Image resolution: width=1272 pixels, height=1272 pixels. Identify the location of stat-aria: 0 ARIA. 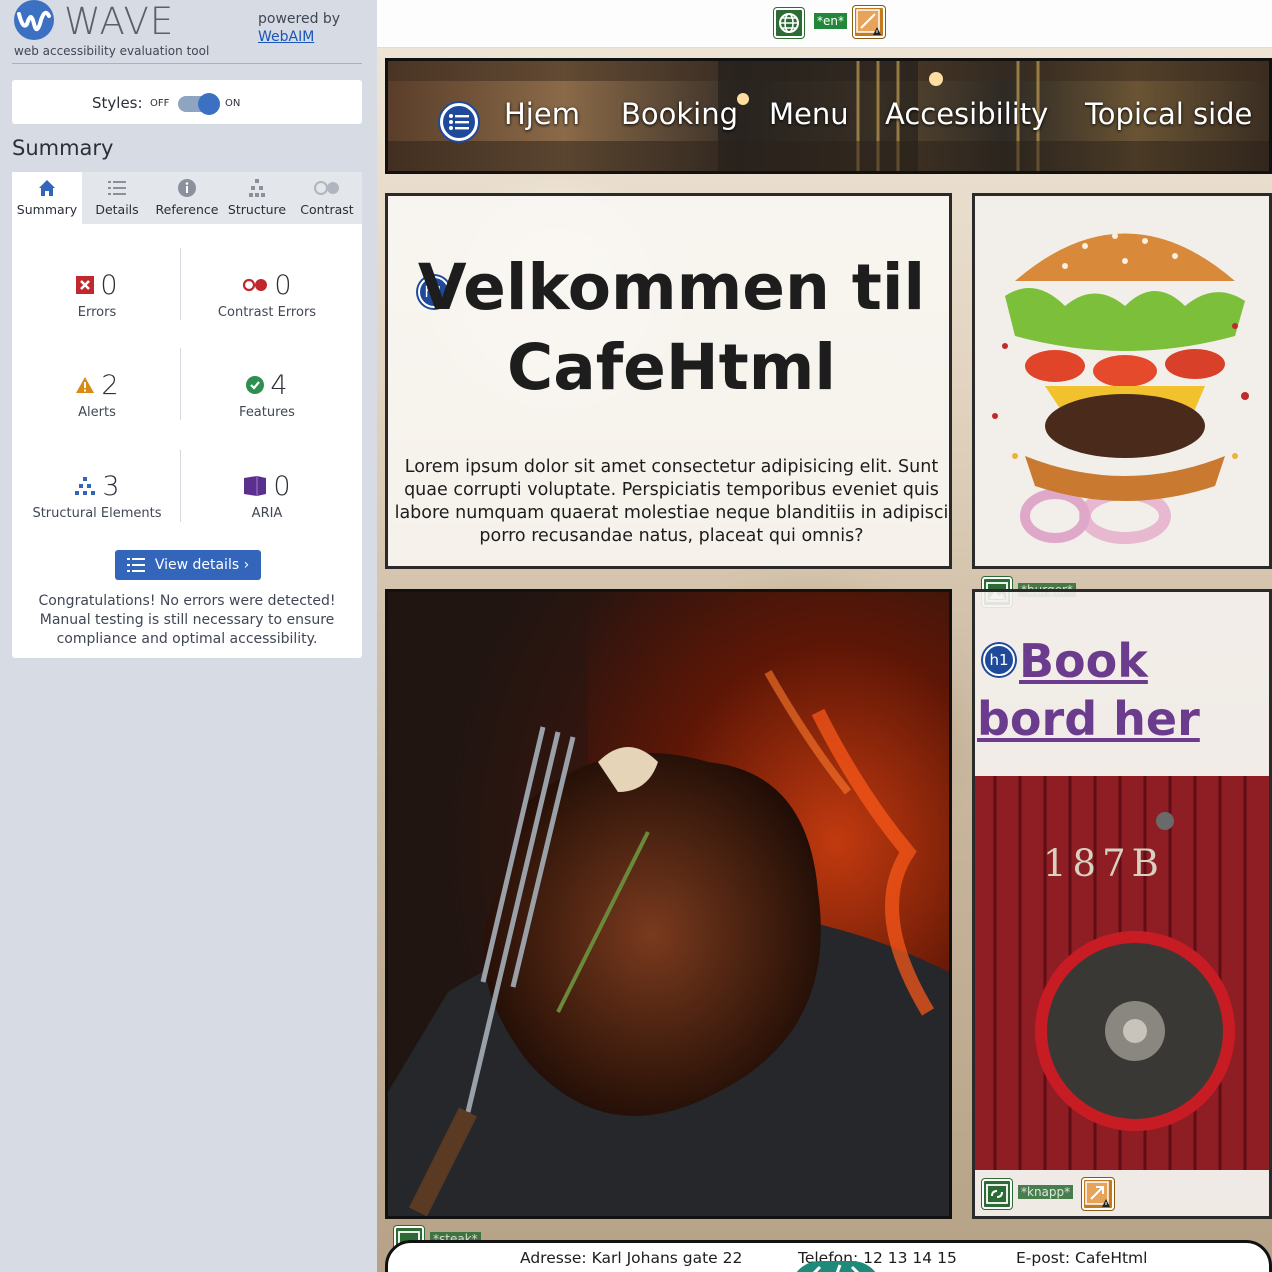
(267, 495).